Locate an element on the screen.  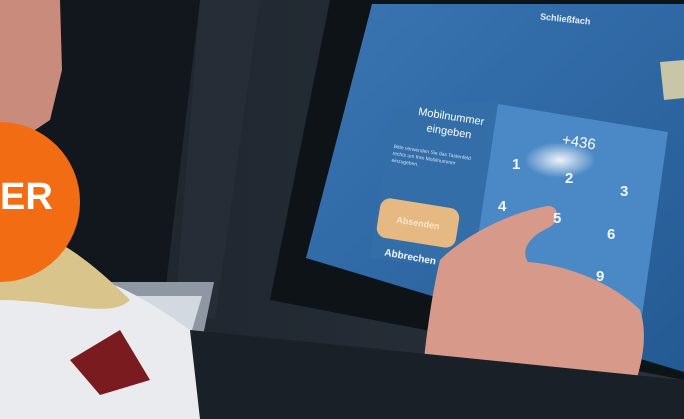
key-4: 4 is located at coordinates (502, 206).